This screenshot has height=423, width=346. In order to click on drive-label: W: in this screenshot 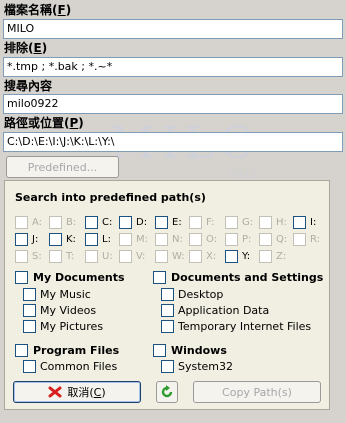, I will do `click(178, 256)`.